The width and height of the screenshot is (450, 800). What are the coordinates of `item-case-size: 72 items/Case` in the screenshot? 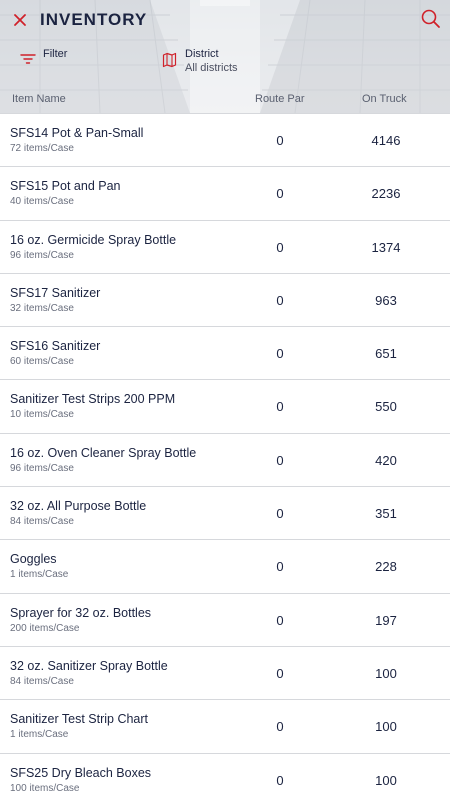 It's located at (42, 148).